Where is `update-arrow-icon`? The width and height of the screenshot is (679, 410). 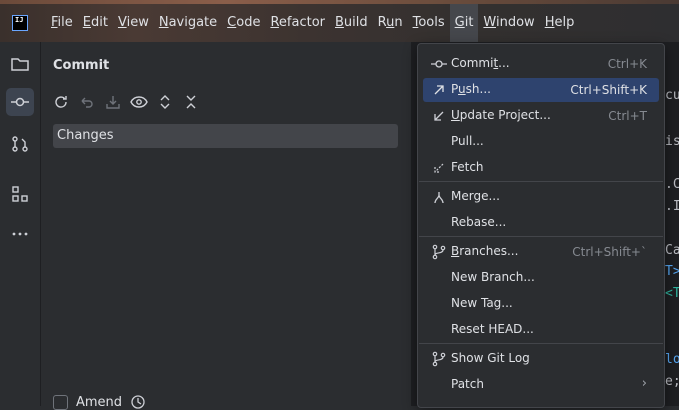 update-arrow-icon is located at coordinates (439, 116).